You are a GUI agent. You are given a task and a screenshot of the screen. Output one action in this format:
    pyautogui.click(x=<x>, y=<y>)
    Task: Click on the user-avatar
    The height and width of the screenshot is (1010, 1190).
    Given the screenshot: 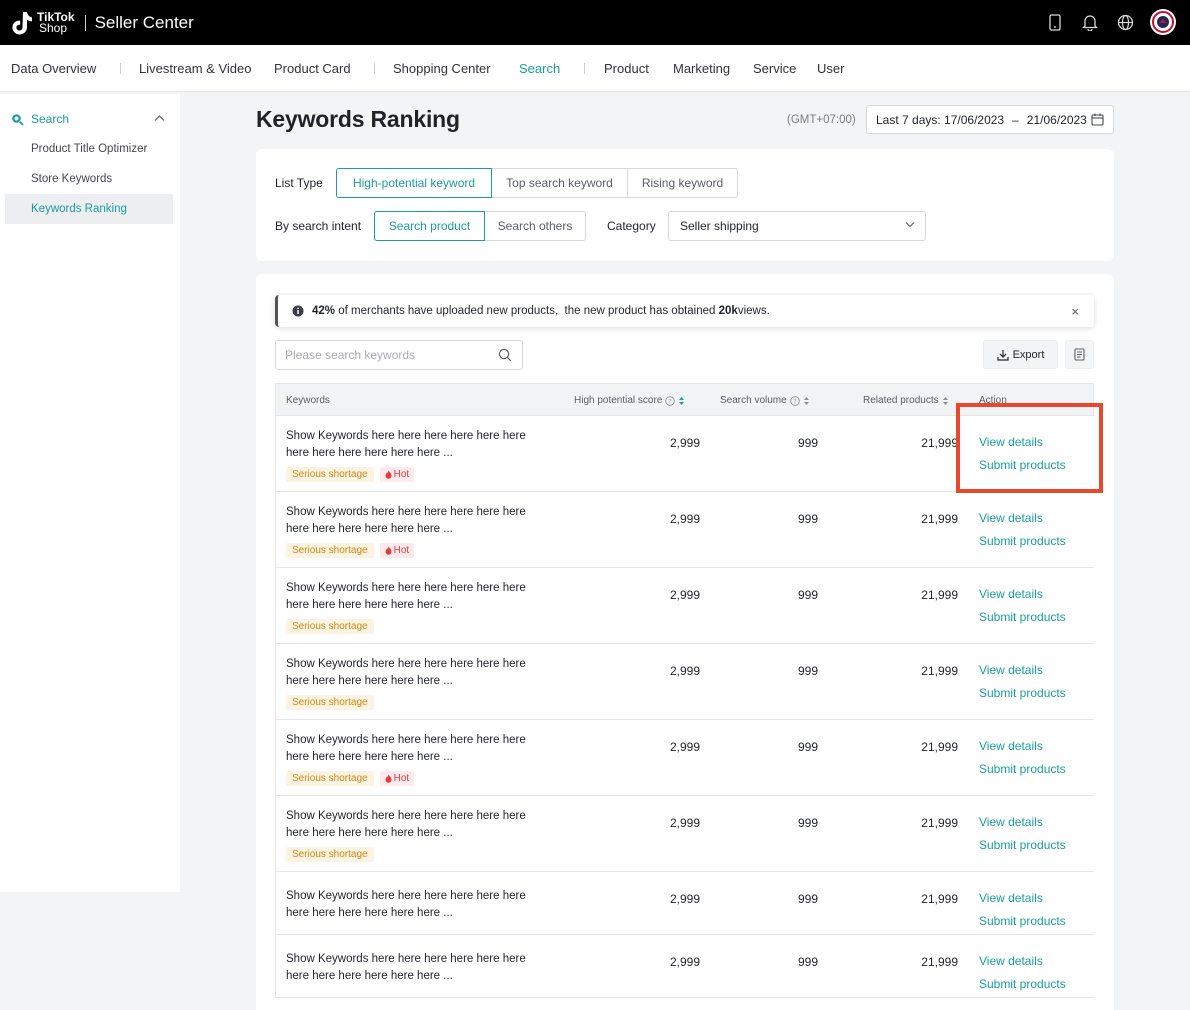 What is the action you would take?
    pyautogui.click(x=1163, y=22)
    